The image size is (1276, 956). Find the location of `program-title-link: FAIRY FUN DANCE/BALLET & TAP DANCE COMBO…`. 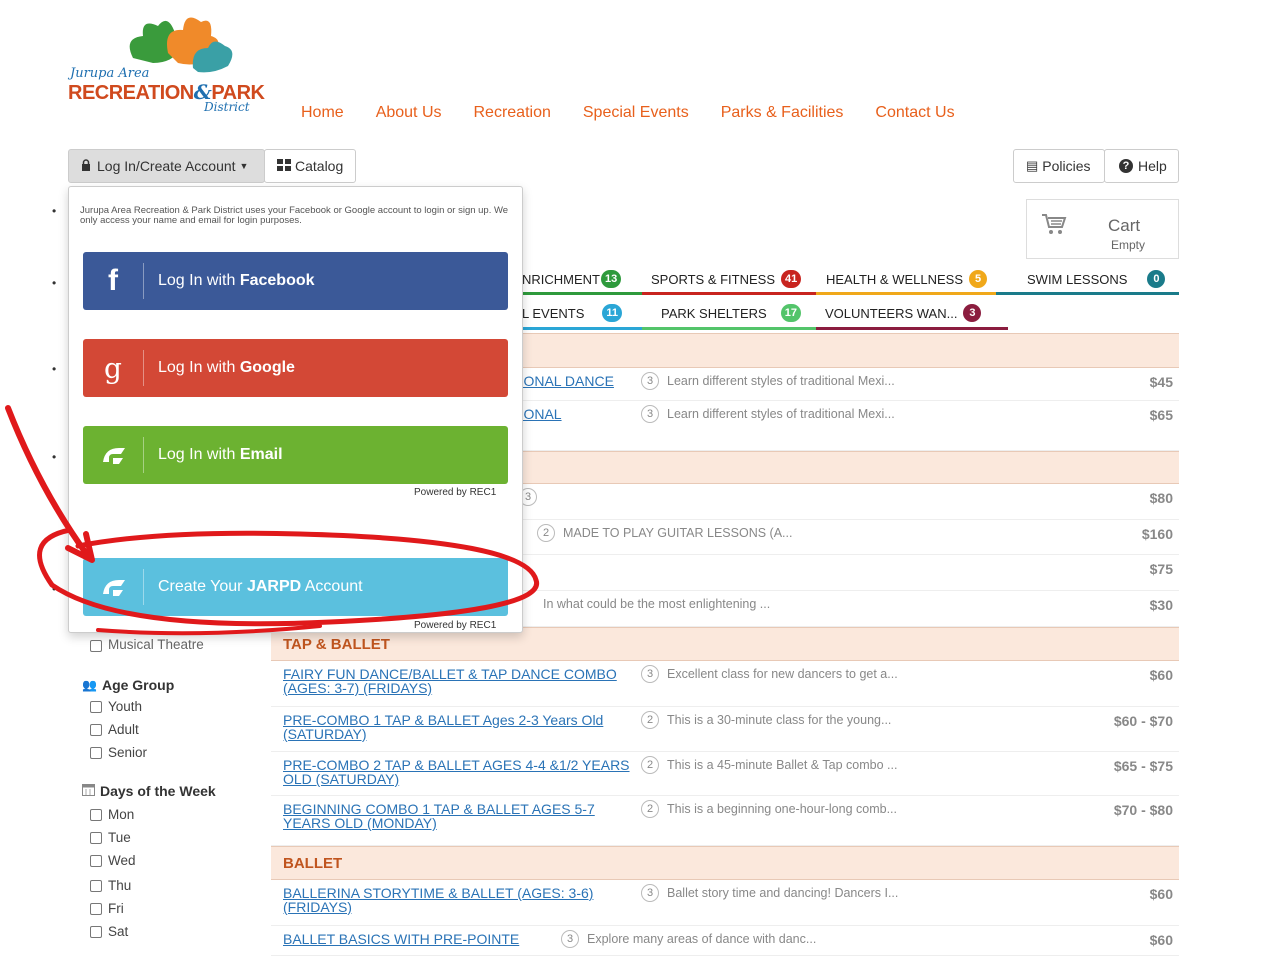

program-title-link: FAIRY FUN DANCE/BALLET & TAP DANCE COMBO… is located at coordinates (460, 681).